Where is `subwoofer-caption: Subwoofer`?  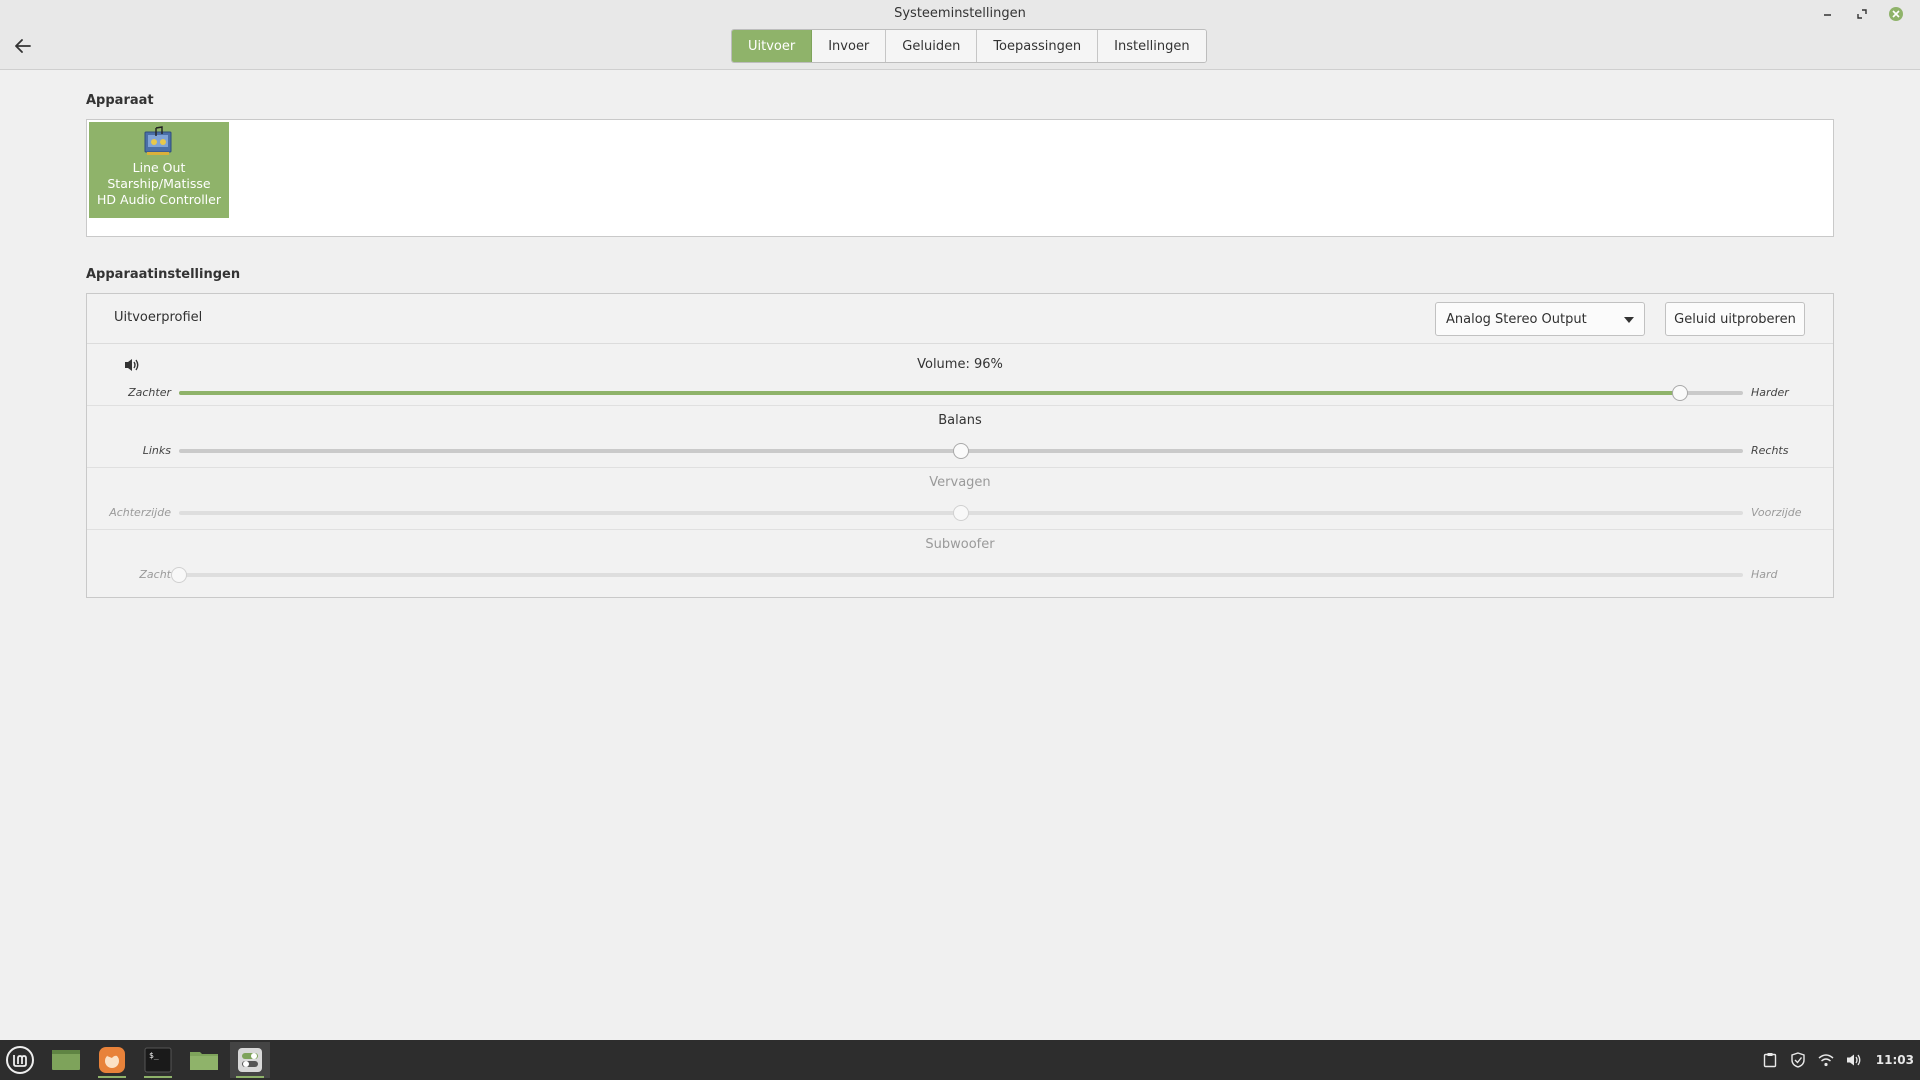 subwoofer-caption: Subwoofer is located at coordinates (960, 544).